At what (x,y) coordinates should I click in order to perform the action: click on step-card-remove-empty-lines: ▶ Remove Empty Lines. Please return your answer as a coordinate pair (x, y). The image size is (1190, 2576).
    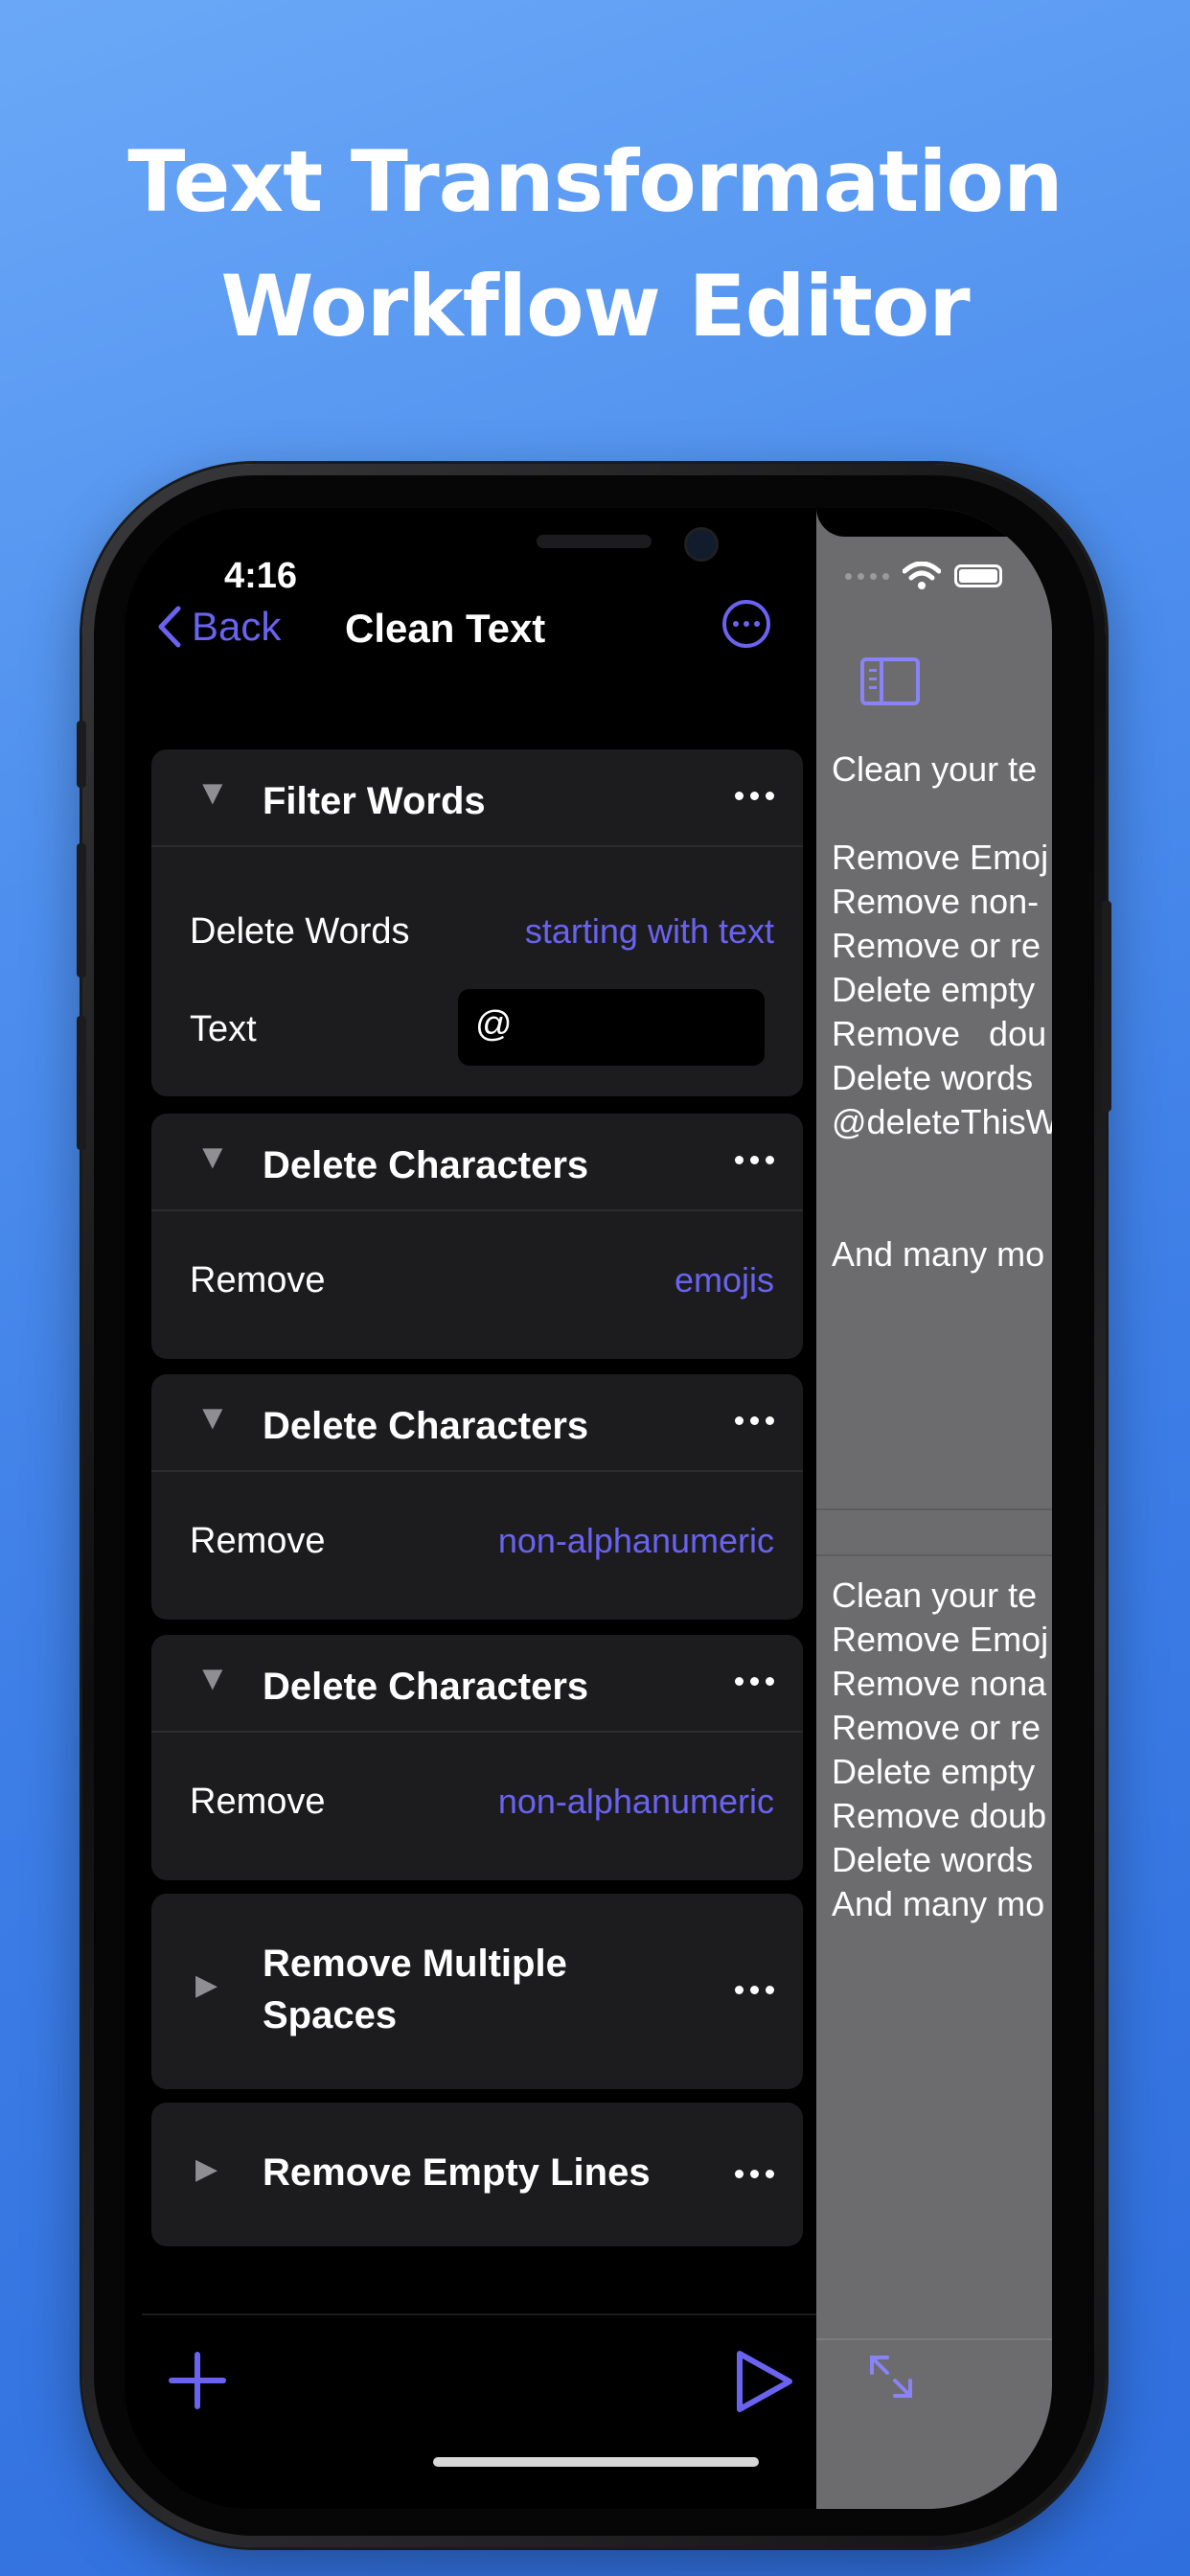
    Looking at the image, I should click on (477, 2174).